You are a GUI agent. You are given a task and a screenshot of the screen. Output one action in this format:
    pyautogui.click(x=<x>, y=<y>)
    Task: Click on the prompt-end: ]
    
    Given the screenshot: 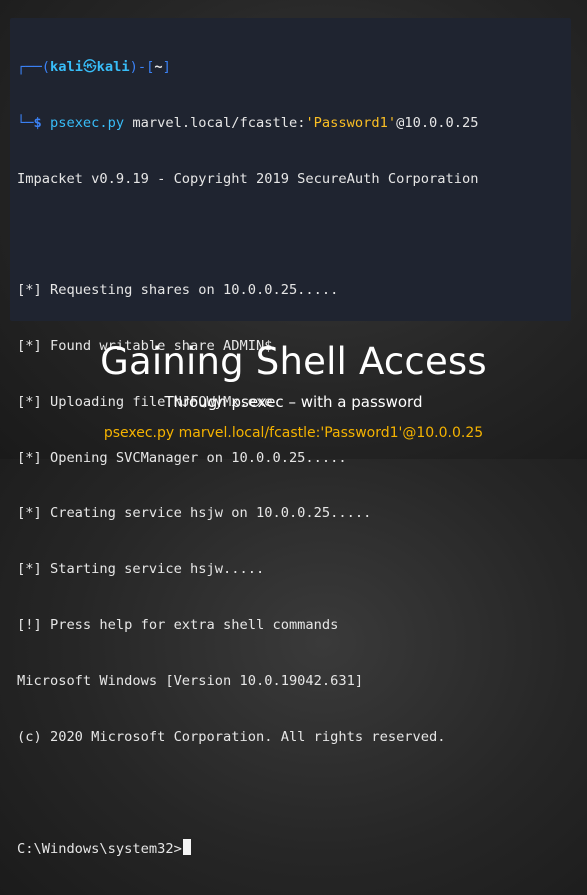 What is the action you would take?
    pyautogui.click(x=166, y=67)
    